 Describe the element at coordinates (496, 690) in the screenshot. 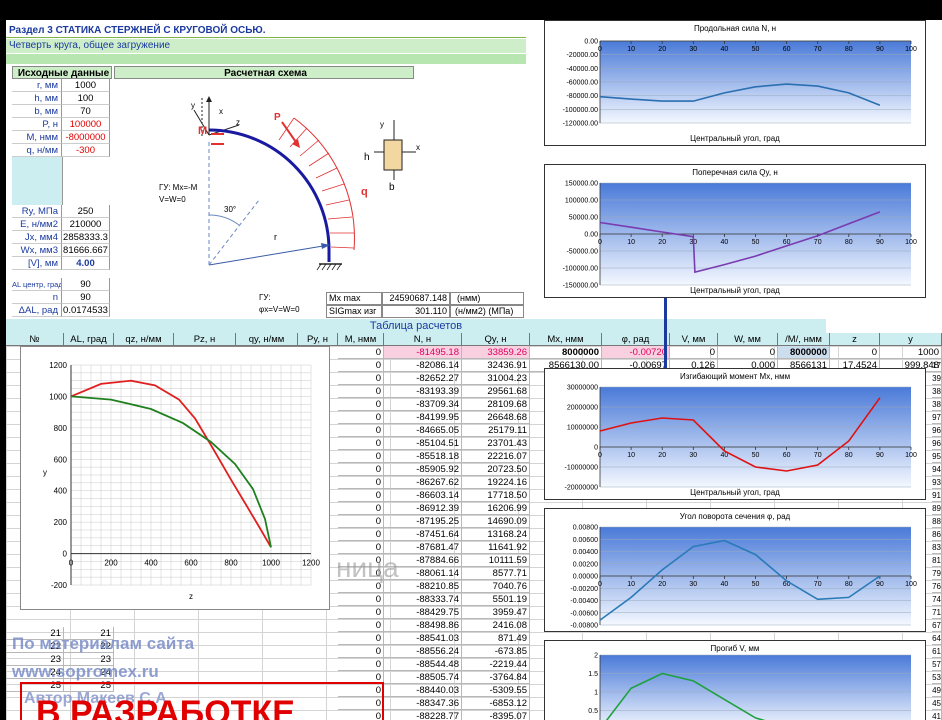

I see `table-cell: -5309.55` at that location.